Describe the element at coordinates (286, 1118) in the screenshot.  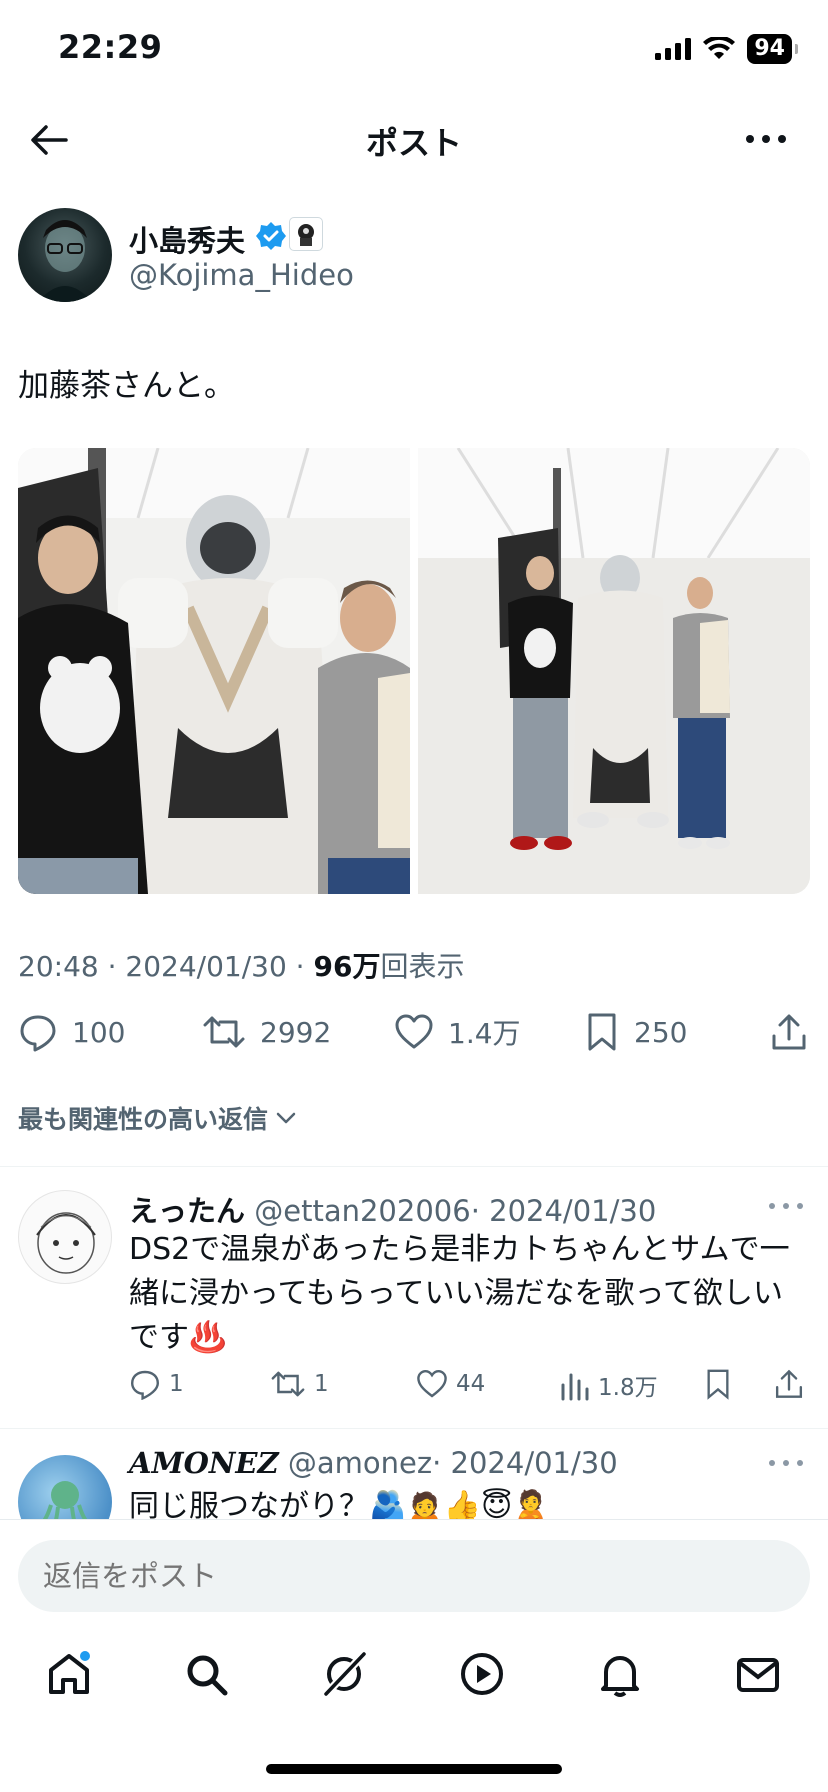
I see `chevron-down-icon` at that location.